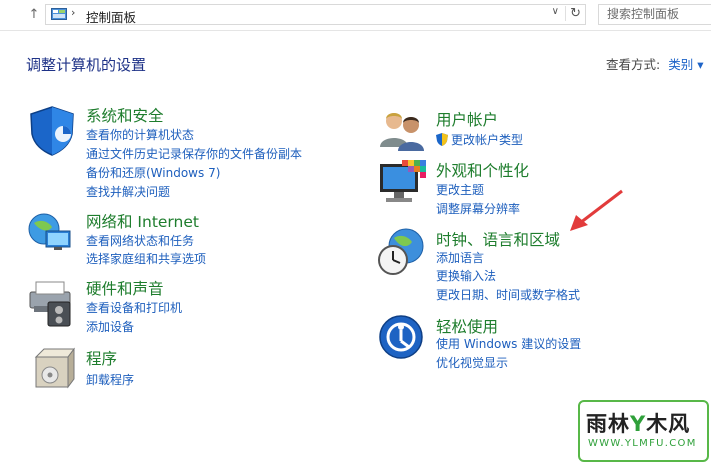 The width and height of the screenshot is (711, 464). What do you see at coordinates (467, 119) in the screenshot?
I see `category-title: 用户帐户` at bounding box center [467, 119].